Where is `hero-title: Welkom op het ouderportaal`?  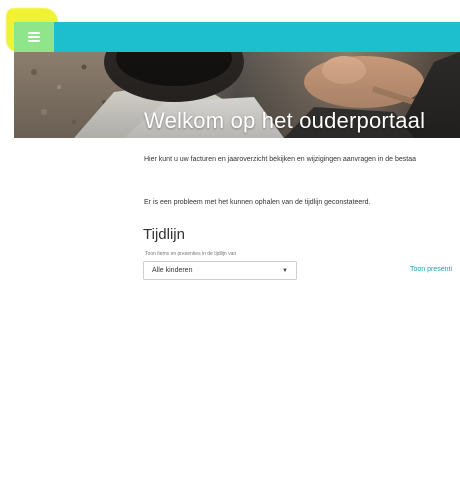
hero-title: Welkom op het ouderportaal is located at coordinates (285, 120).